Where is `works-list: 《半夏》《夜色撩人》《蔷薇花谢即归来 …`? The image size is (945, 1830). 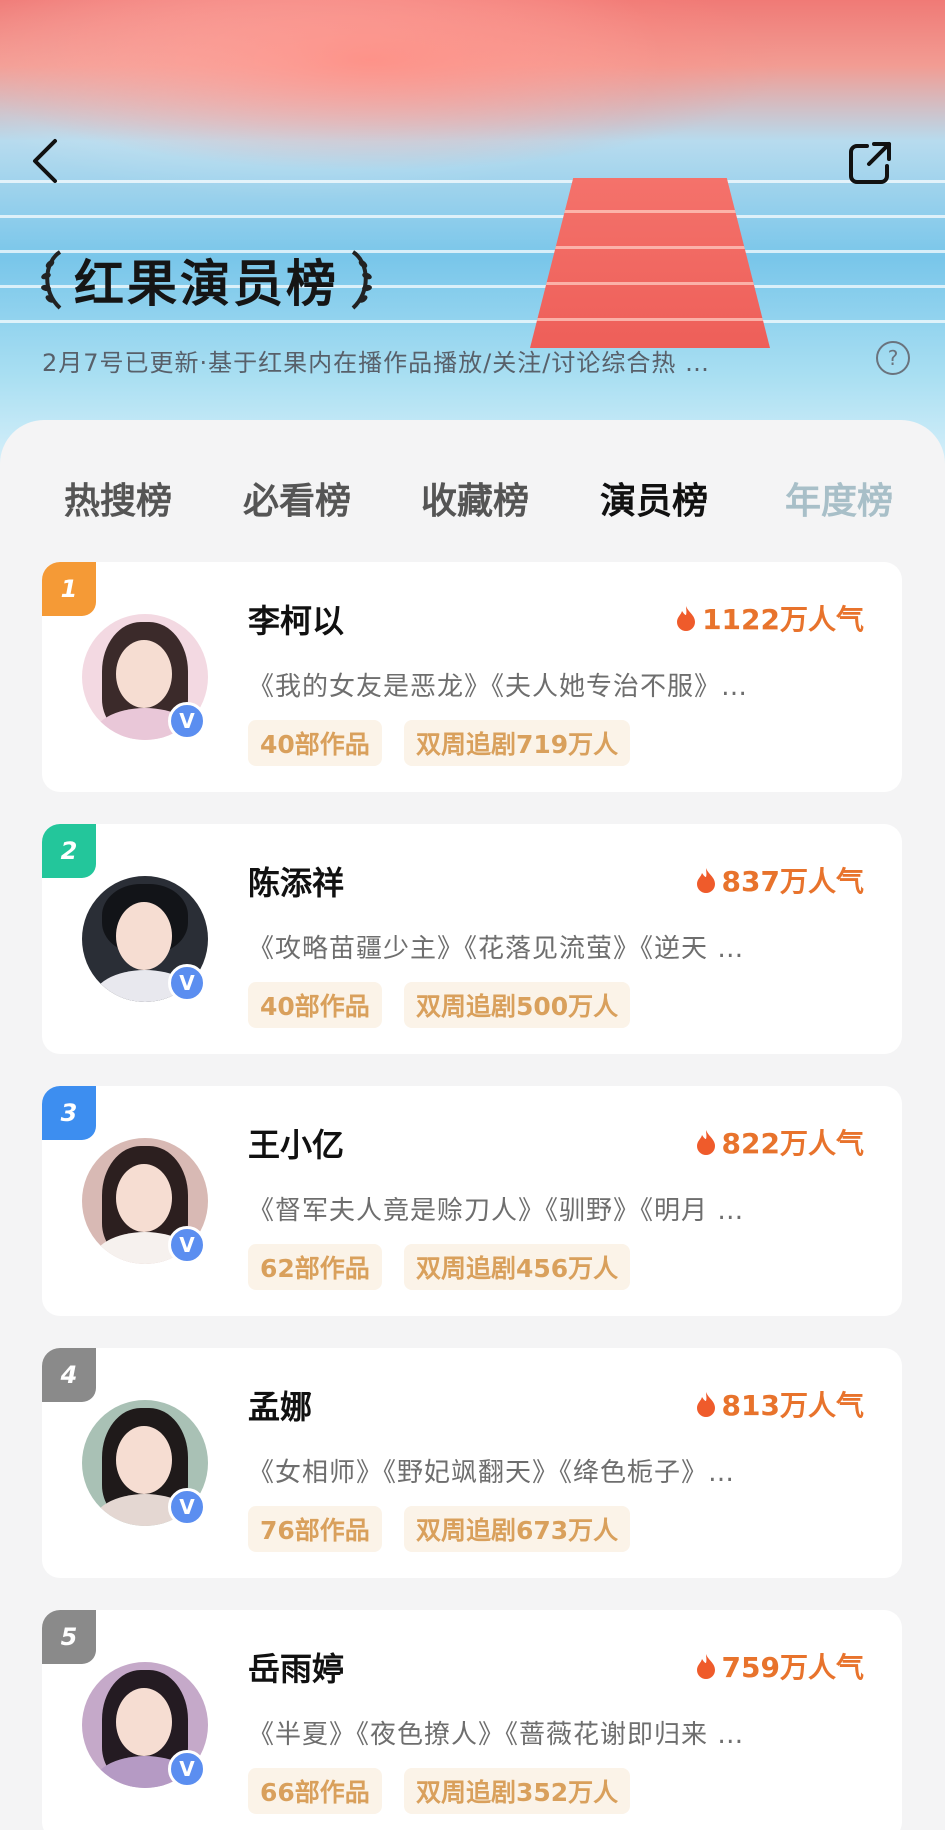 works-list: 《半夏》《夜色撩人》《蔷薇花谢即归来 … is located at coordinates (496, 1735).